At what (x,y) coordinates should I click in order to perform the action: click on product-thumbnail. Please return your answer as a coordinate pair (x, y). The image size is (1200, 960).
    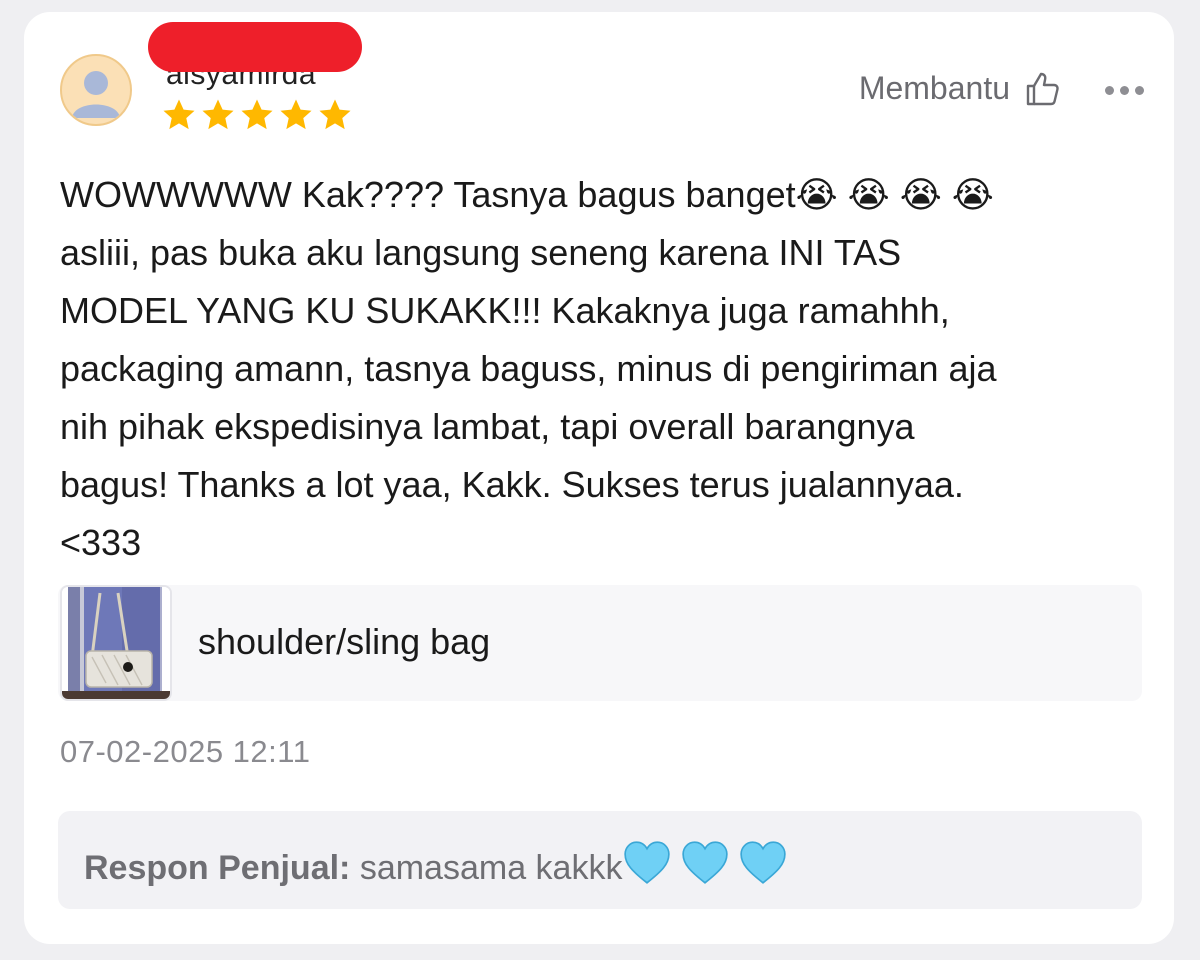
    Looking at the image, I should click on (116, 643).